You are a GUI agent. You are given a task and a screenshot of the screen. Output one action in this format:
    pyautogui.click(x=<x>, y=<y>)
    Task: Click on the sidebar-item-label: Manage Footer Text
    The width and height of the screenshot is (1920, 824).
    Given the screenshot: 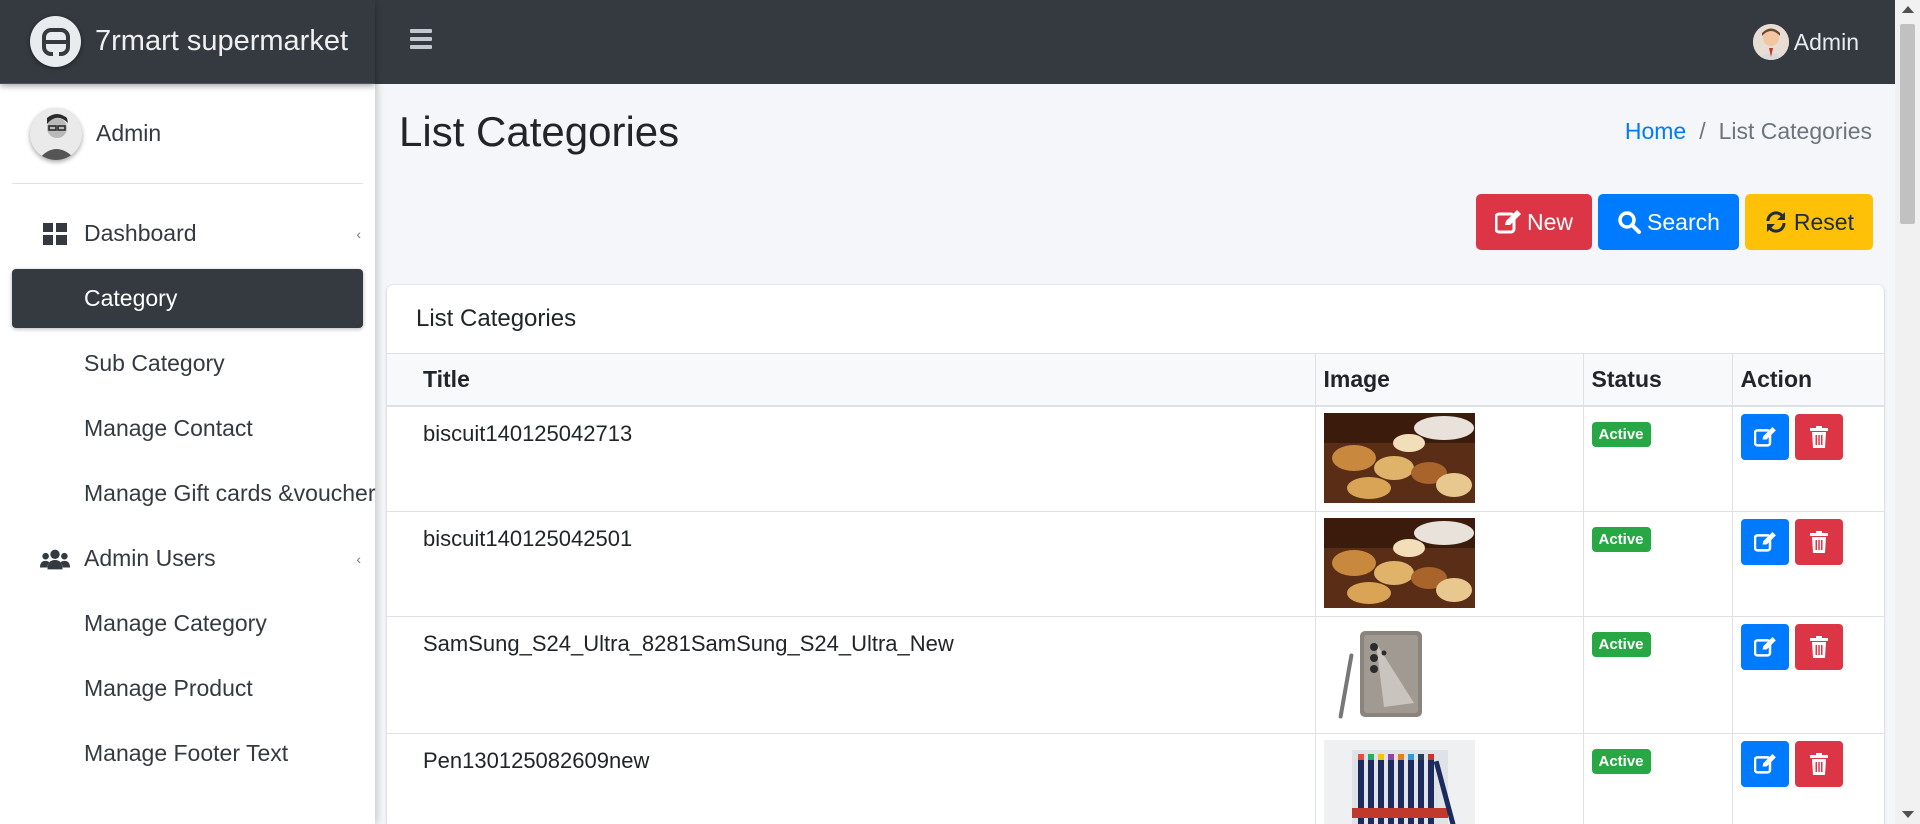 What is the action you would take?
    pyautogui.click(x=186, y=753)
    